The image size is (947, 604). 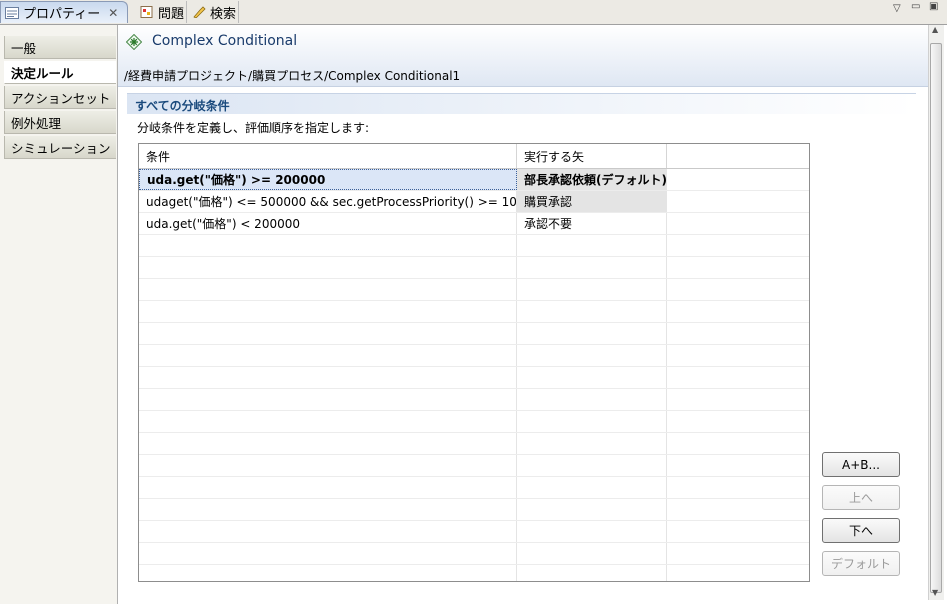 What do you see at coordinates (933, 6) in the screenshot?
I see `maximize-icon: ▣` at bounding box center [933, 6].